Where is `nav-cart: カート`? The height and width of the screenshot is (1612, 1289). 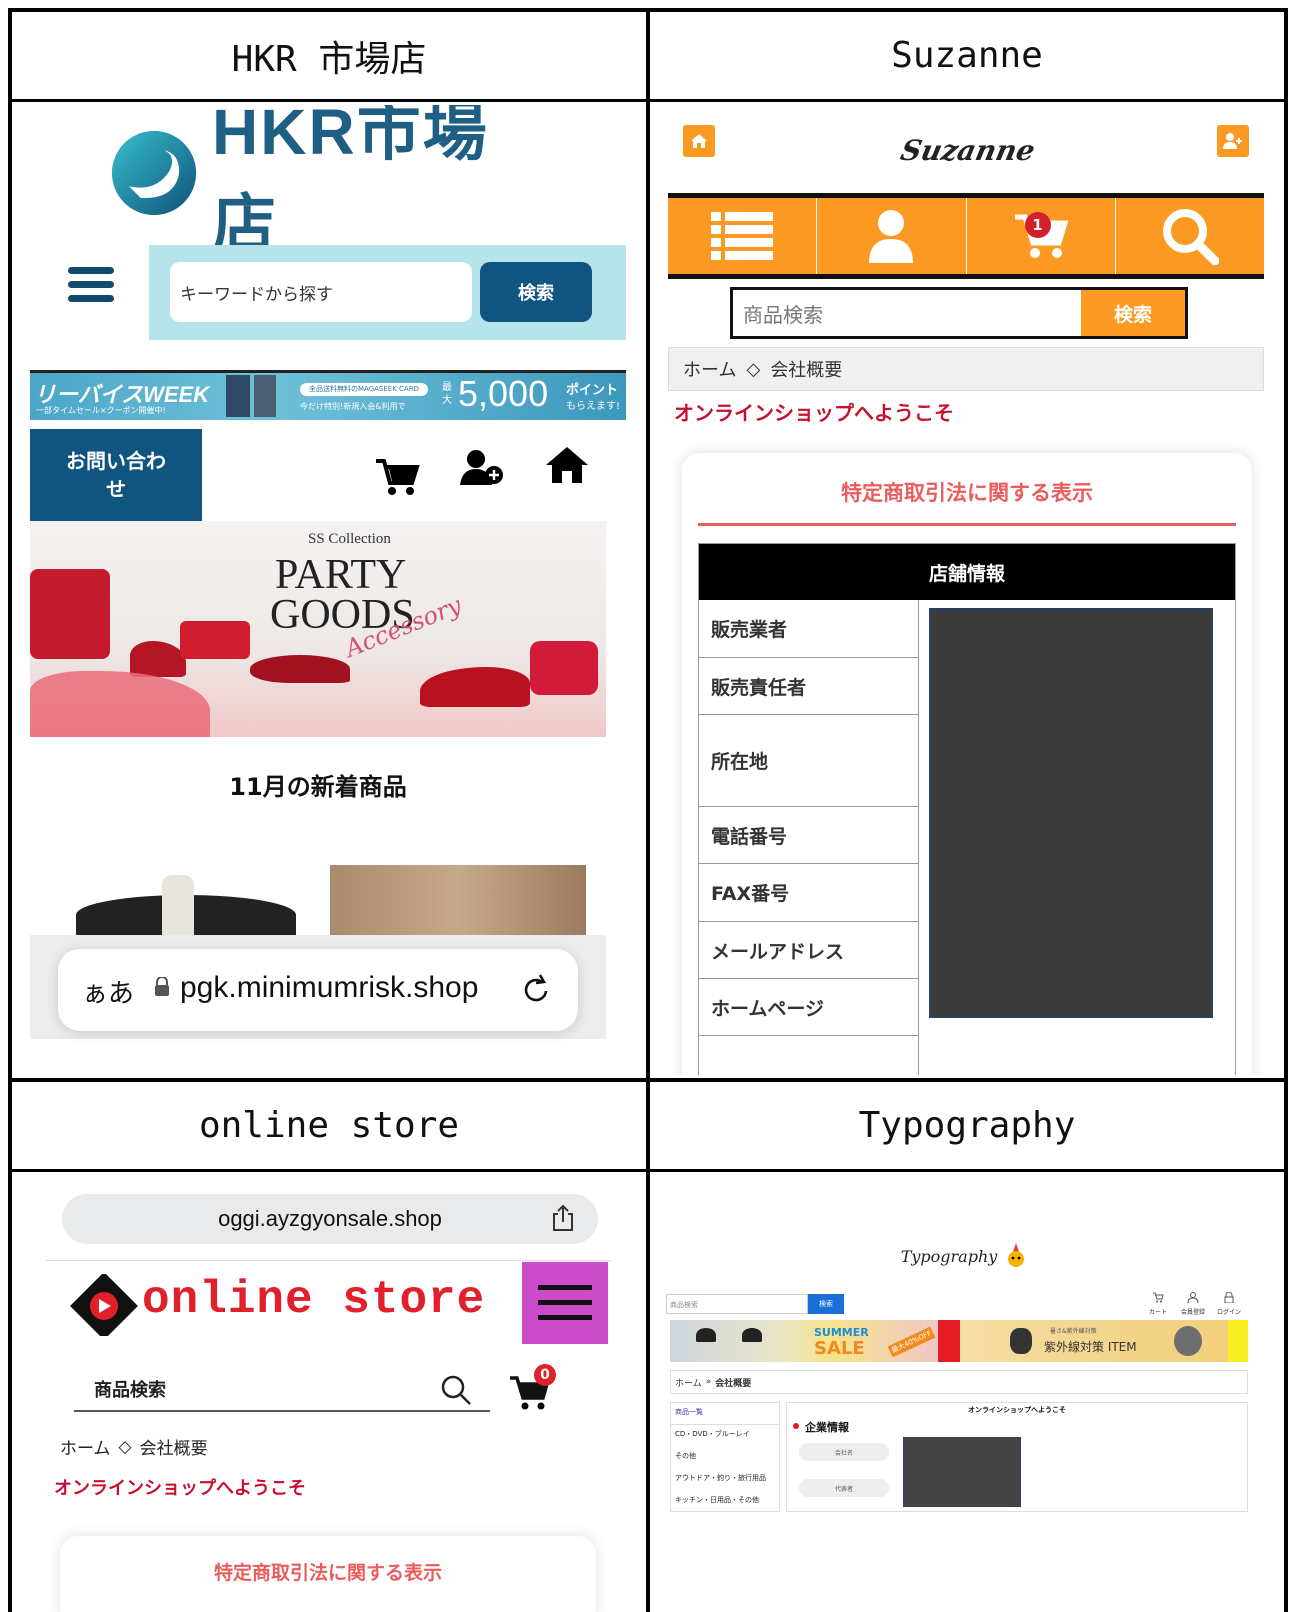 nav-cart: カート is located at coordinates (1158, 1302).